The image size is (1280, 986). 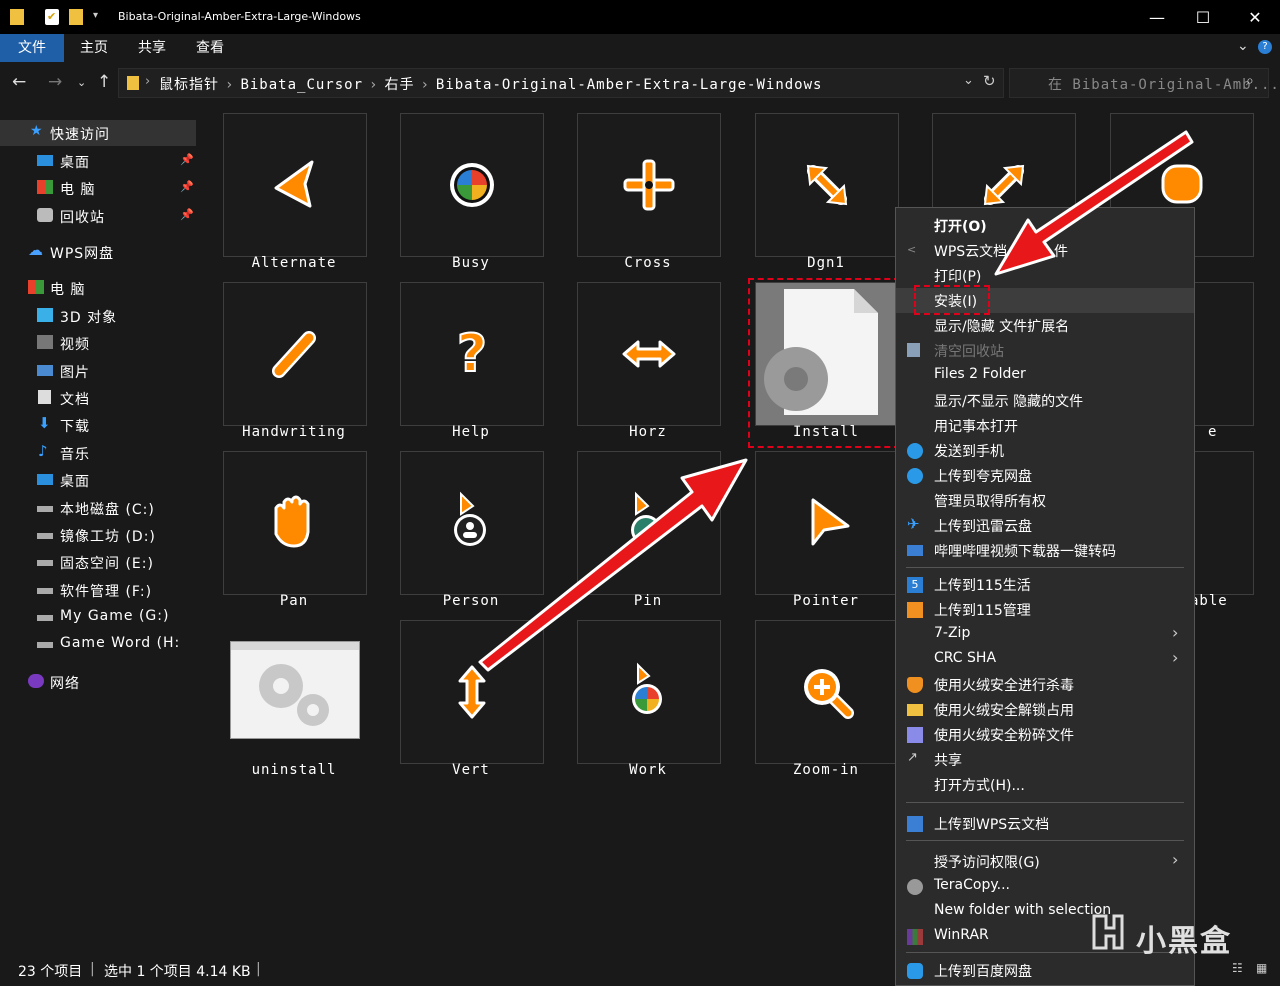 I want to click on heybox-logo-icon, so click(x=1108, y=932).